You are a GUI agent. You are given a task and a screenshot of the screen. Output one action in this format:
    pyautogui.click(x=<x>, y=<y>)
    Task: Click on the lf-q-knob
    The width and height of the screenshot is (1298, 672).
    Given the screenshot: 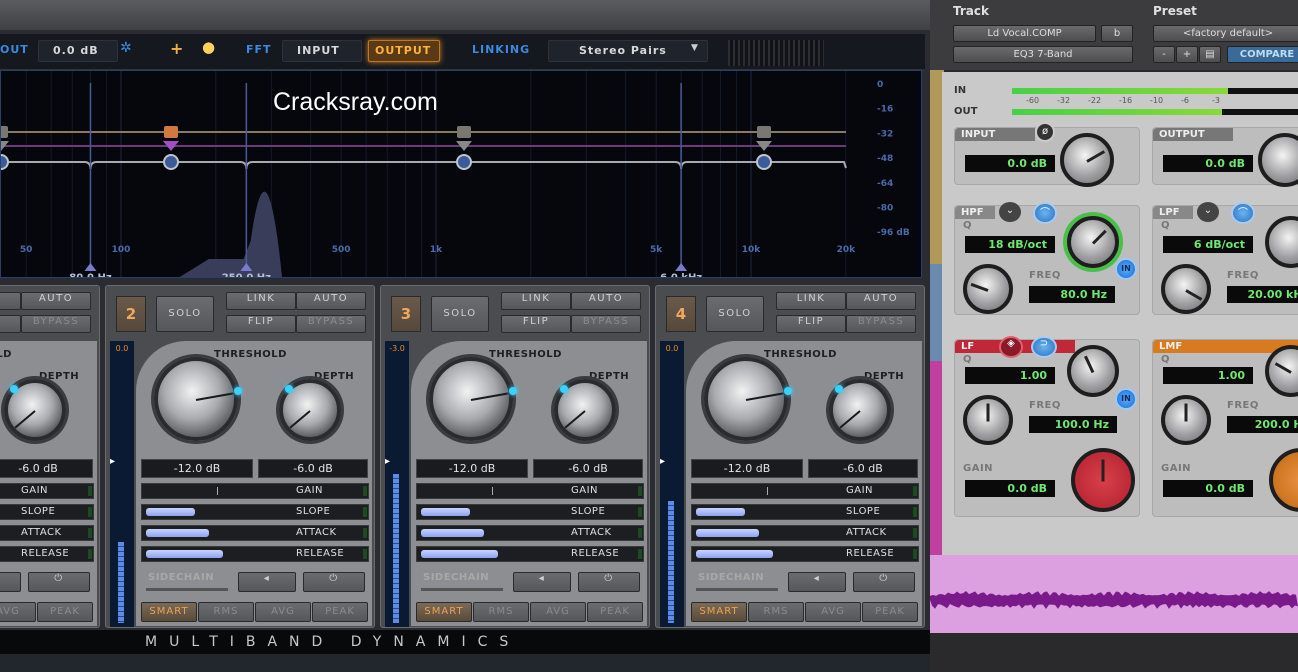 What is the action you would take?
    pyautogui.click(x=1093, y=371)
    